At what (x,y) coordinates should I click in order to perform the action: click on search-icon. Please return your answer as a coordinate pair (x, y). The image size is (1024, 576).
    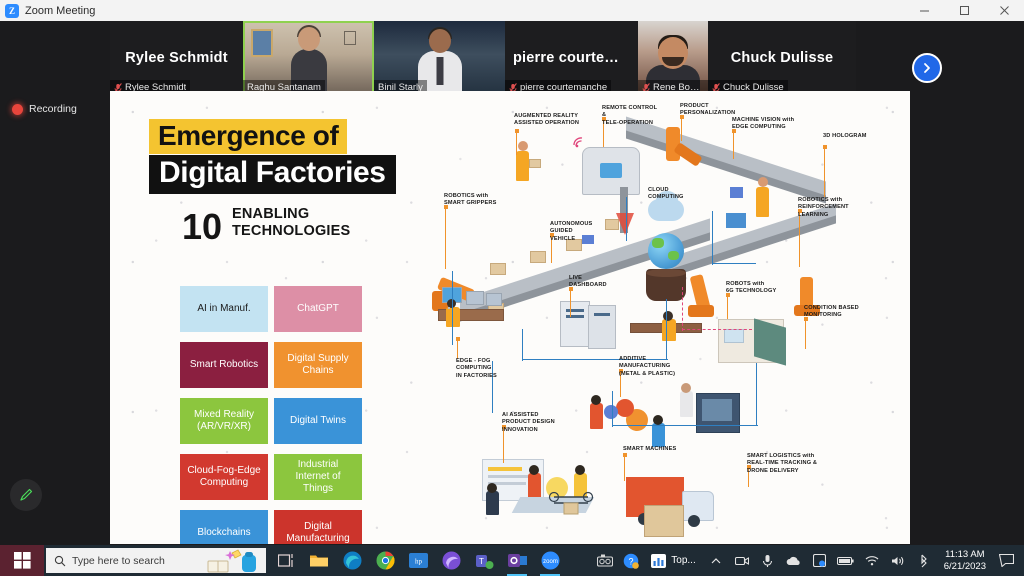
    Looking at the image, I should click on (60, 560).